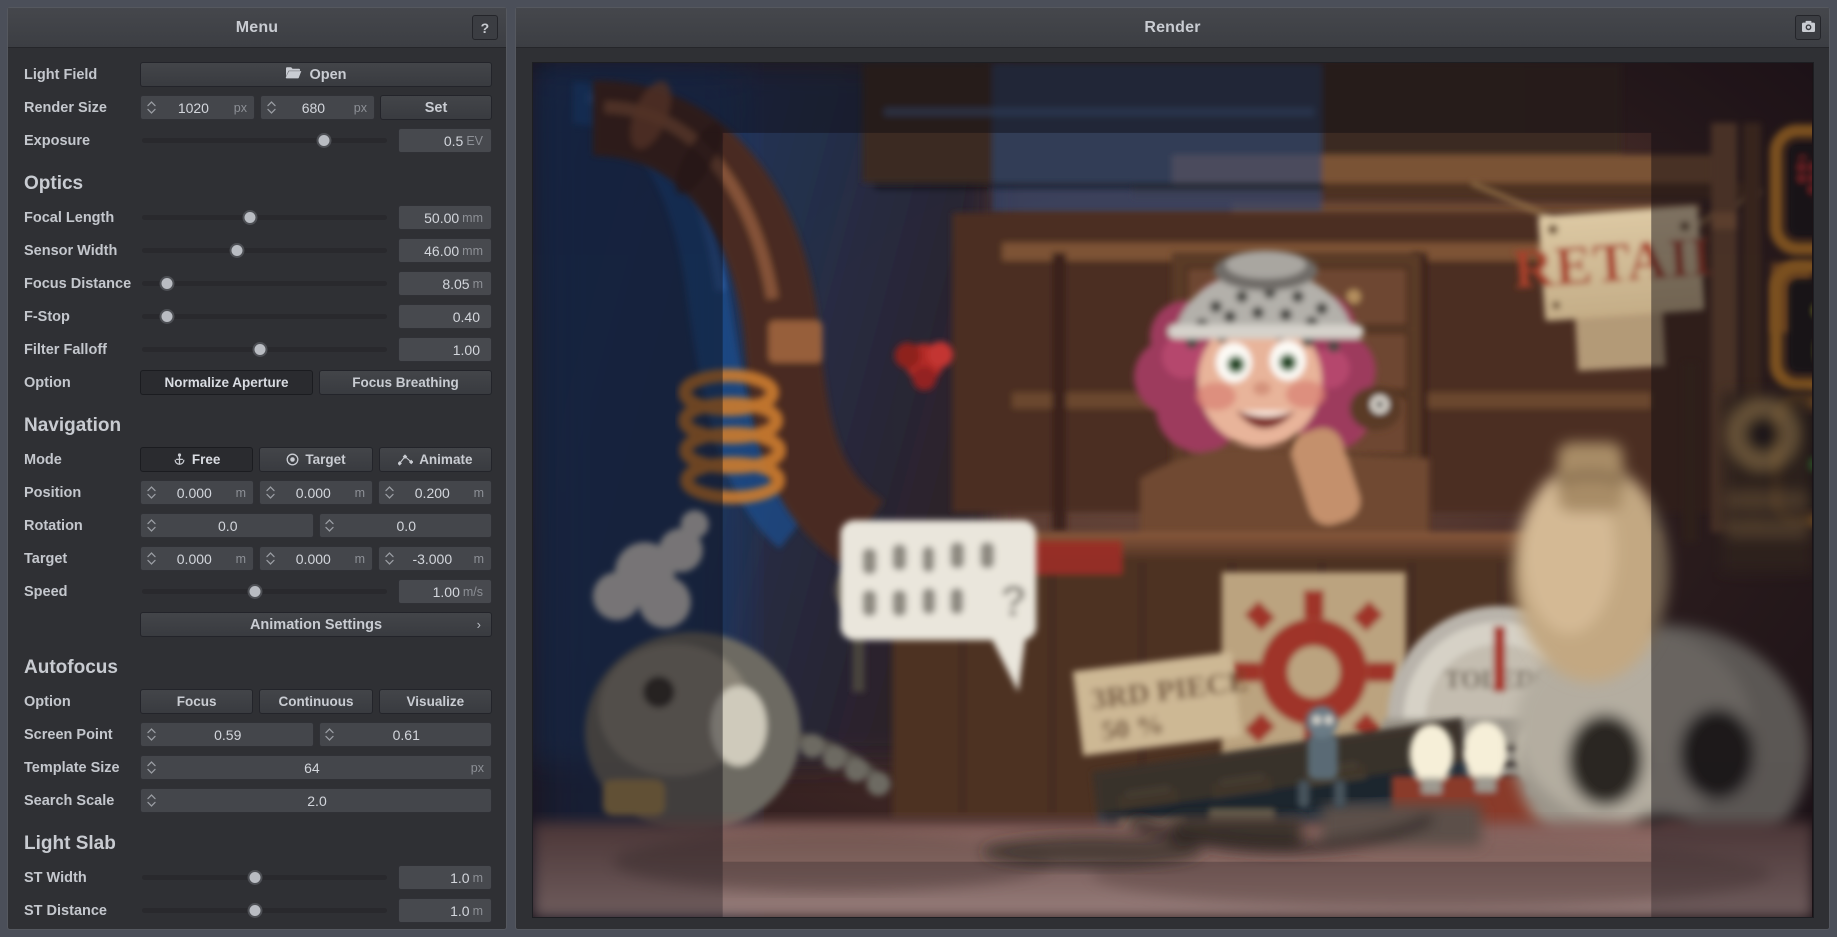  I want to click on st-distance-readout: 1.0 m, so click(445, 910).